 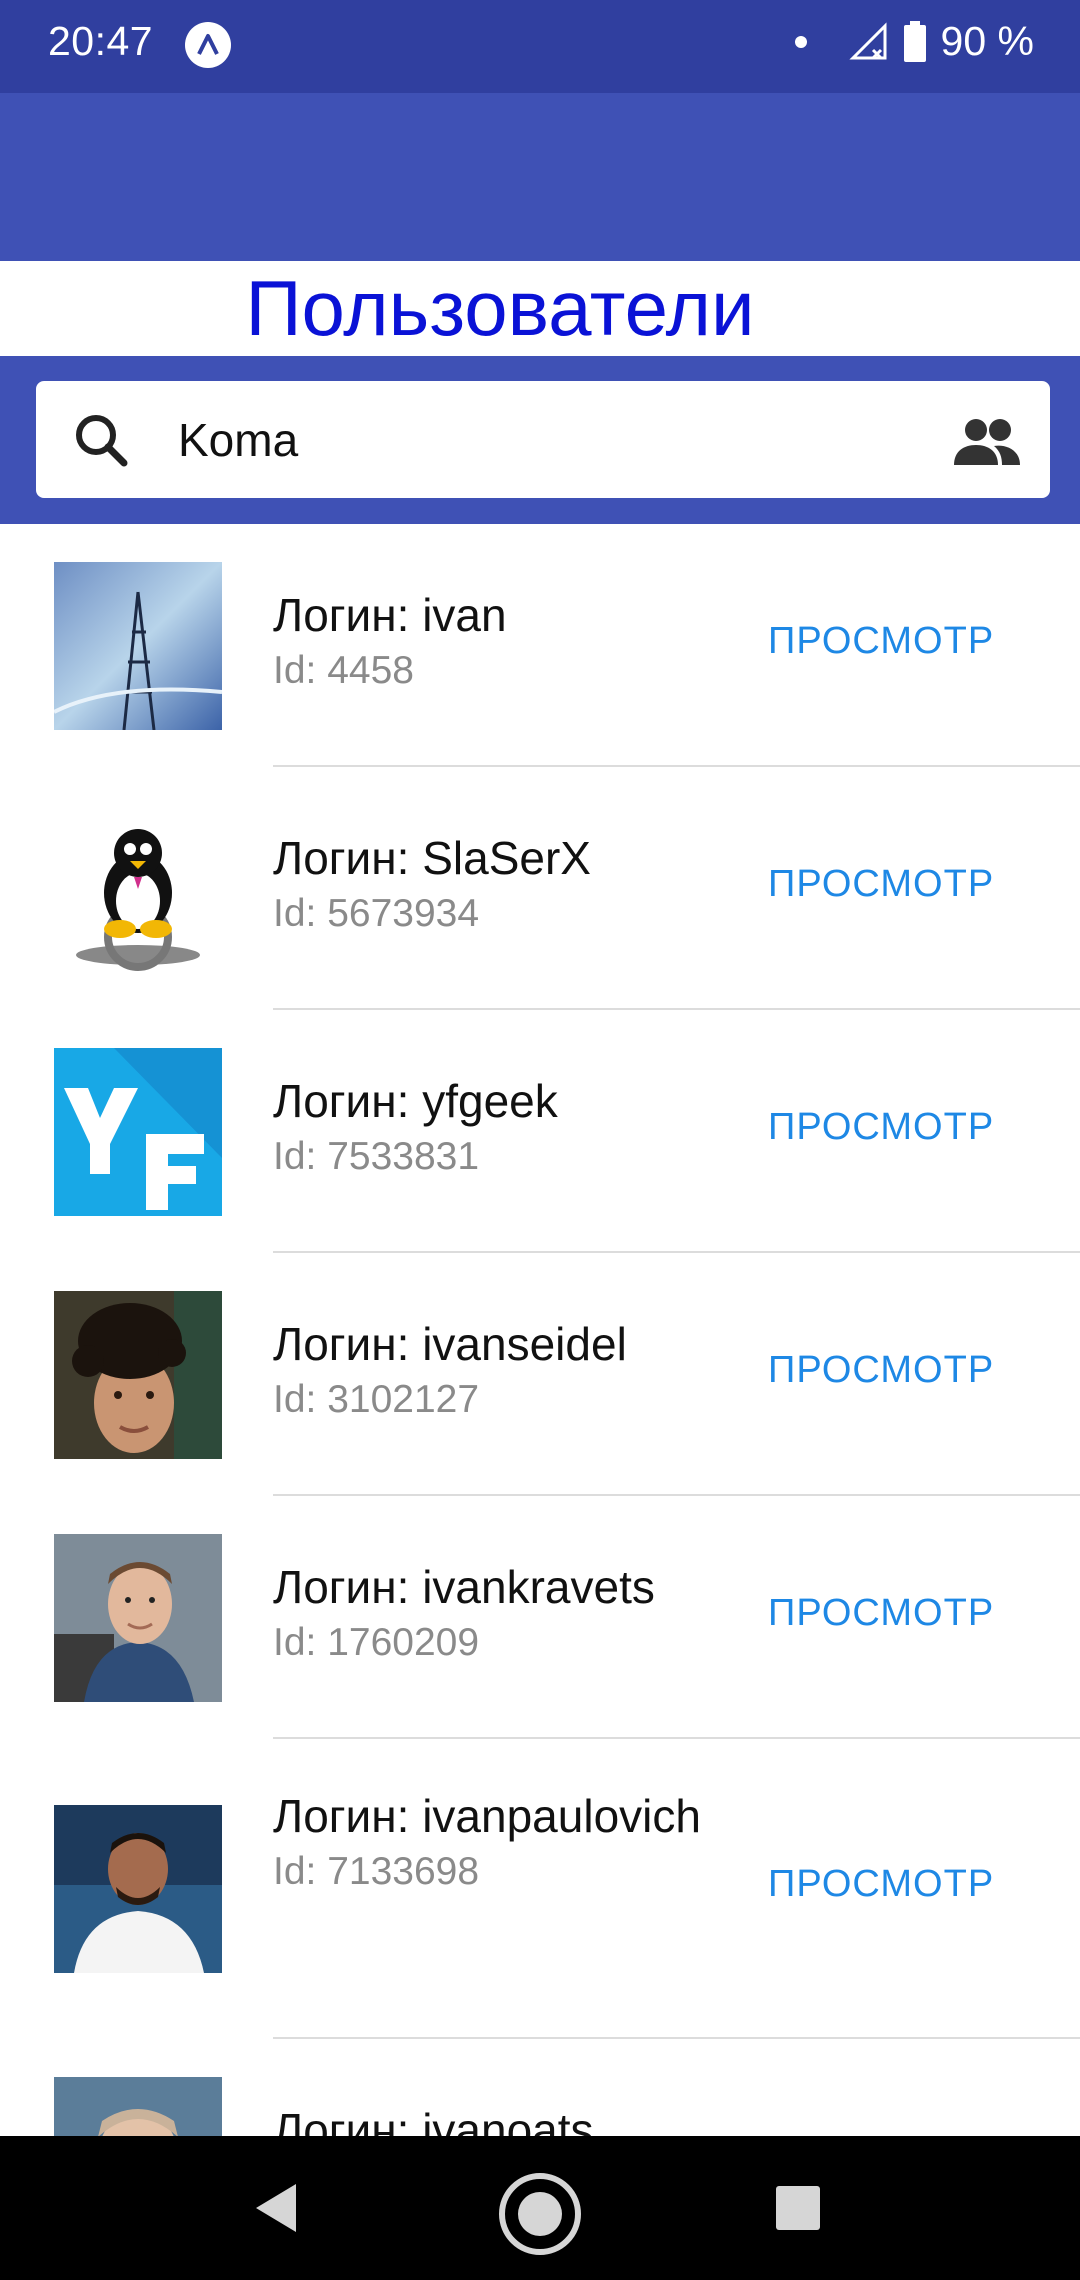 I want to click on list-item: Логин: yfgeek Id: 7533831 ПРОСМОТР, so click(x=540, y=1131).